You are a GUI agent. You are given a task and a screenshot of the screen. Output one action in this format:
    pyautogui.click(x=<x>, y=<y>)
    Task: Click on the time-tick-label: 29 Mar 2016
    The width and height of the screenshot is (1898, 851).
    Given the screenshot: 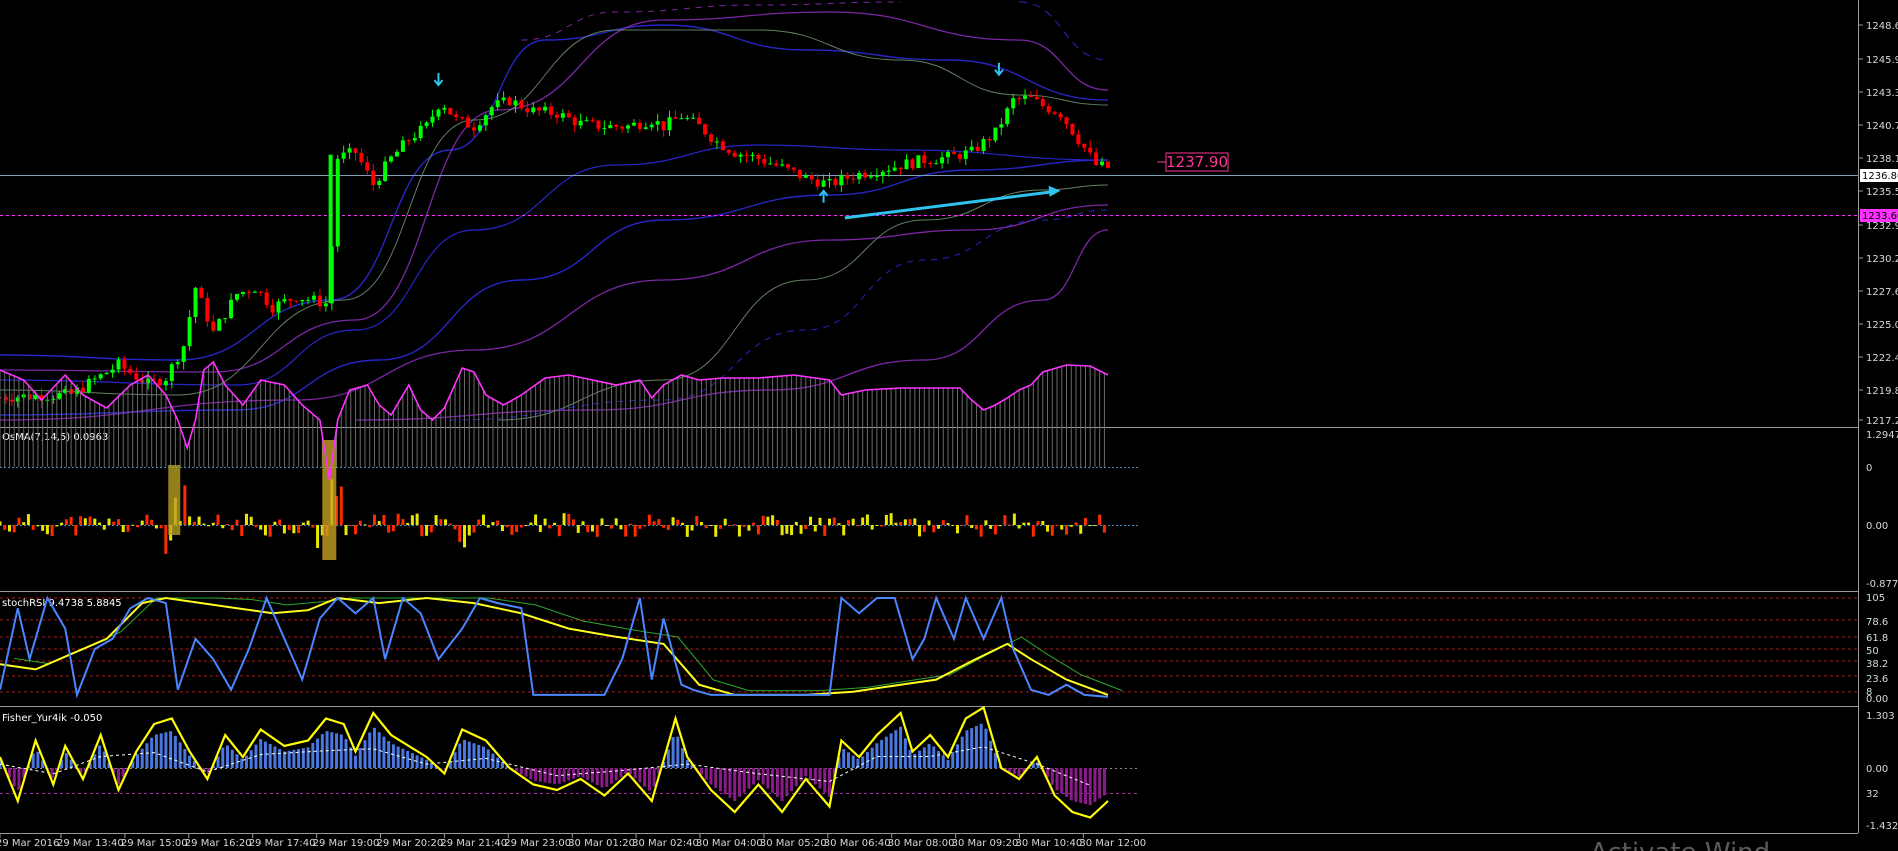 What is the action you would take?
    pyautogui.click(x=29, y=843)
    